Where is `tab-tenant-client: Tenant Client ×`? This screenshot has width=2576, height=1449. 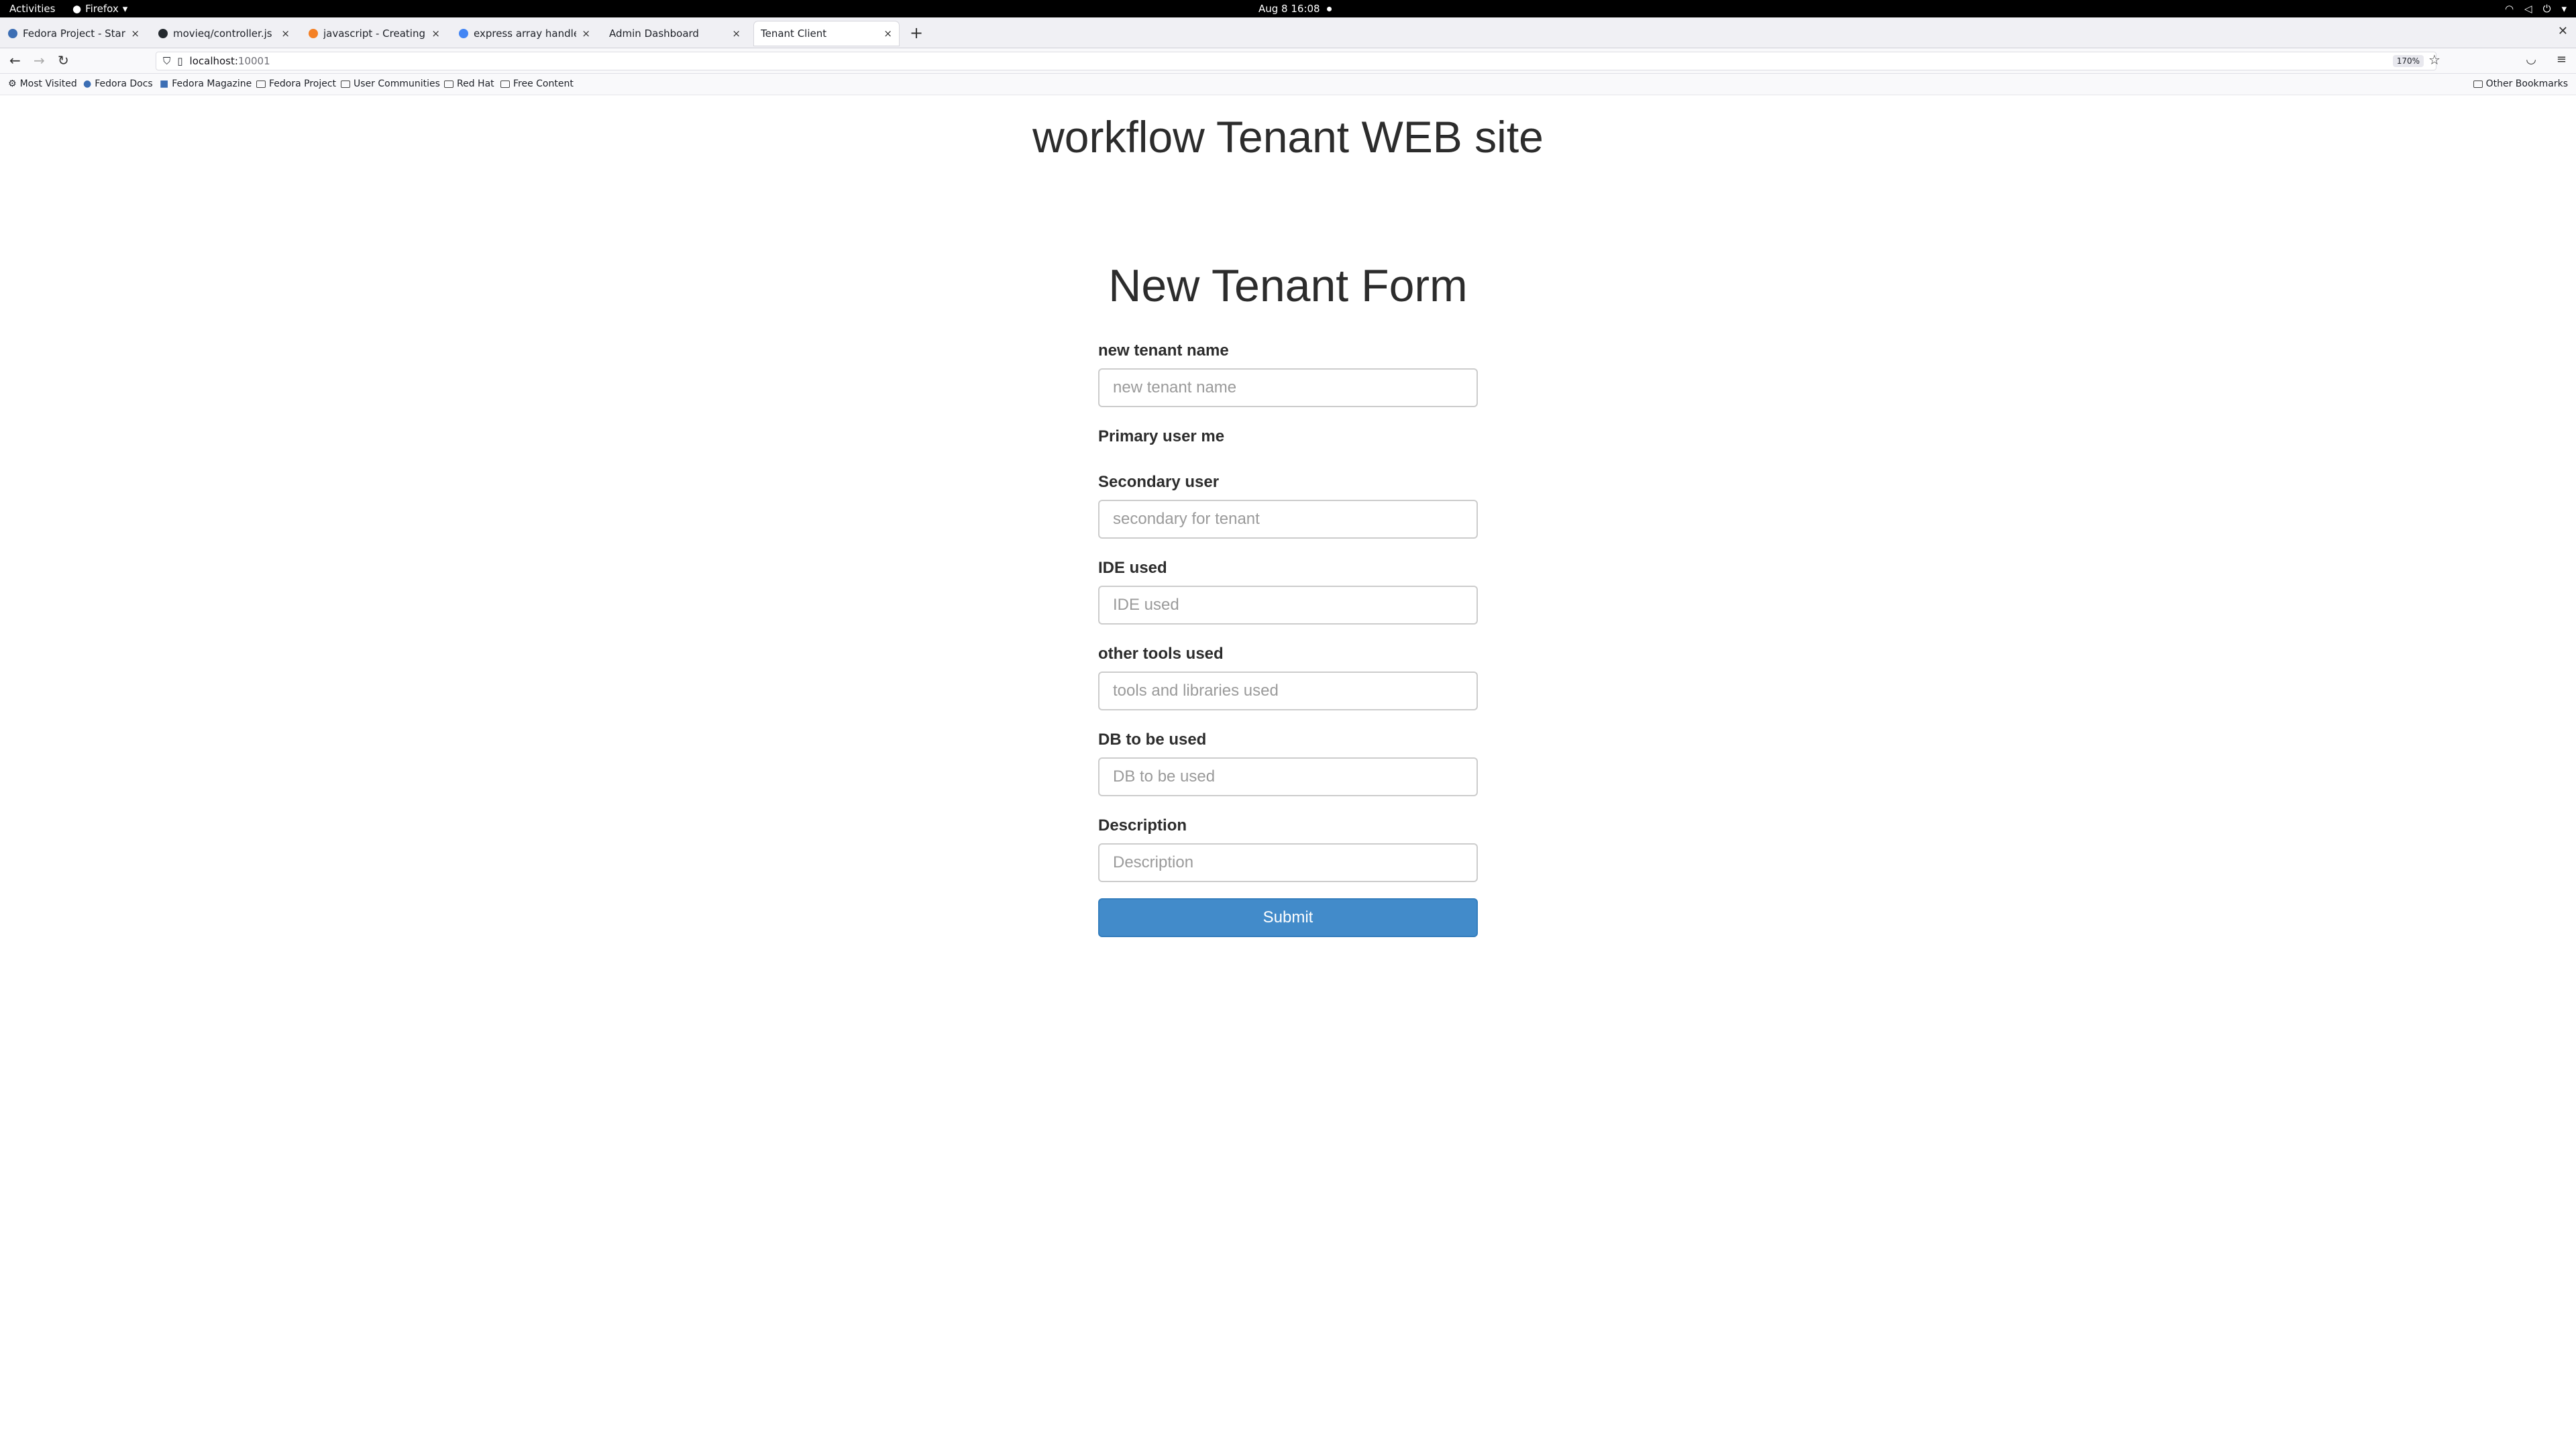
tab-tenant-client: Tenant Client × is located at coordinates (826, 33).